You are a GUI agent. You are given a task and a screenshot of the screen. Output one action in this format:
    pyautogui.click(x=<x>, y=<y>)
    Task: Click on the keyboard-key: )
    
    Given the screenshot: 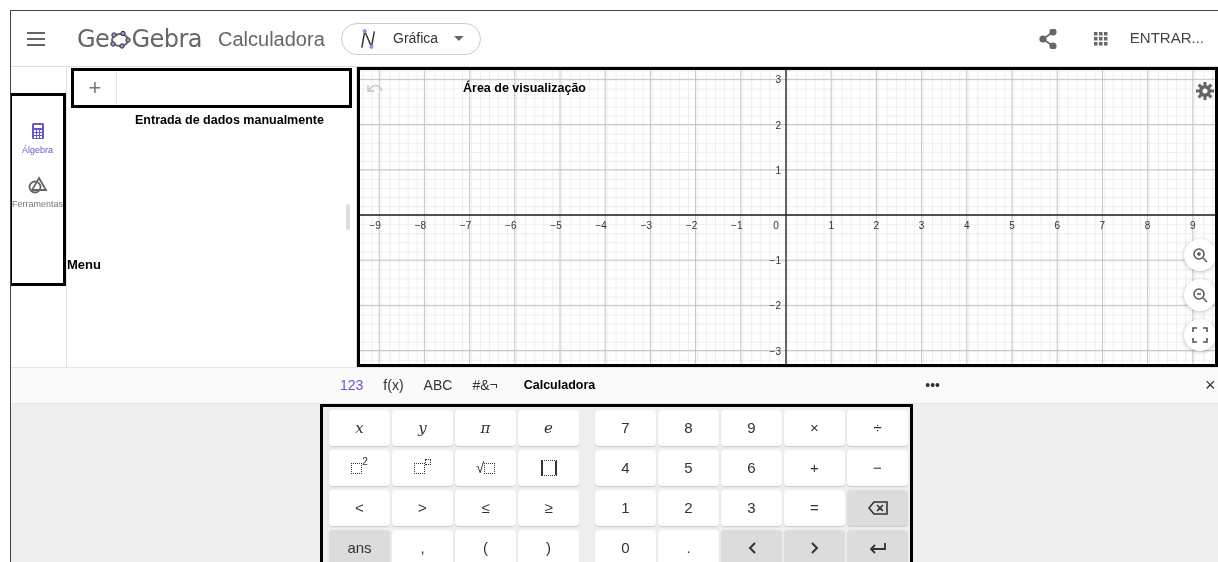 What is the action you would take?
    pyautogui.click(x=548, y=546)
    